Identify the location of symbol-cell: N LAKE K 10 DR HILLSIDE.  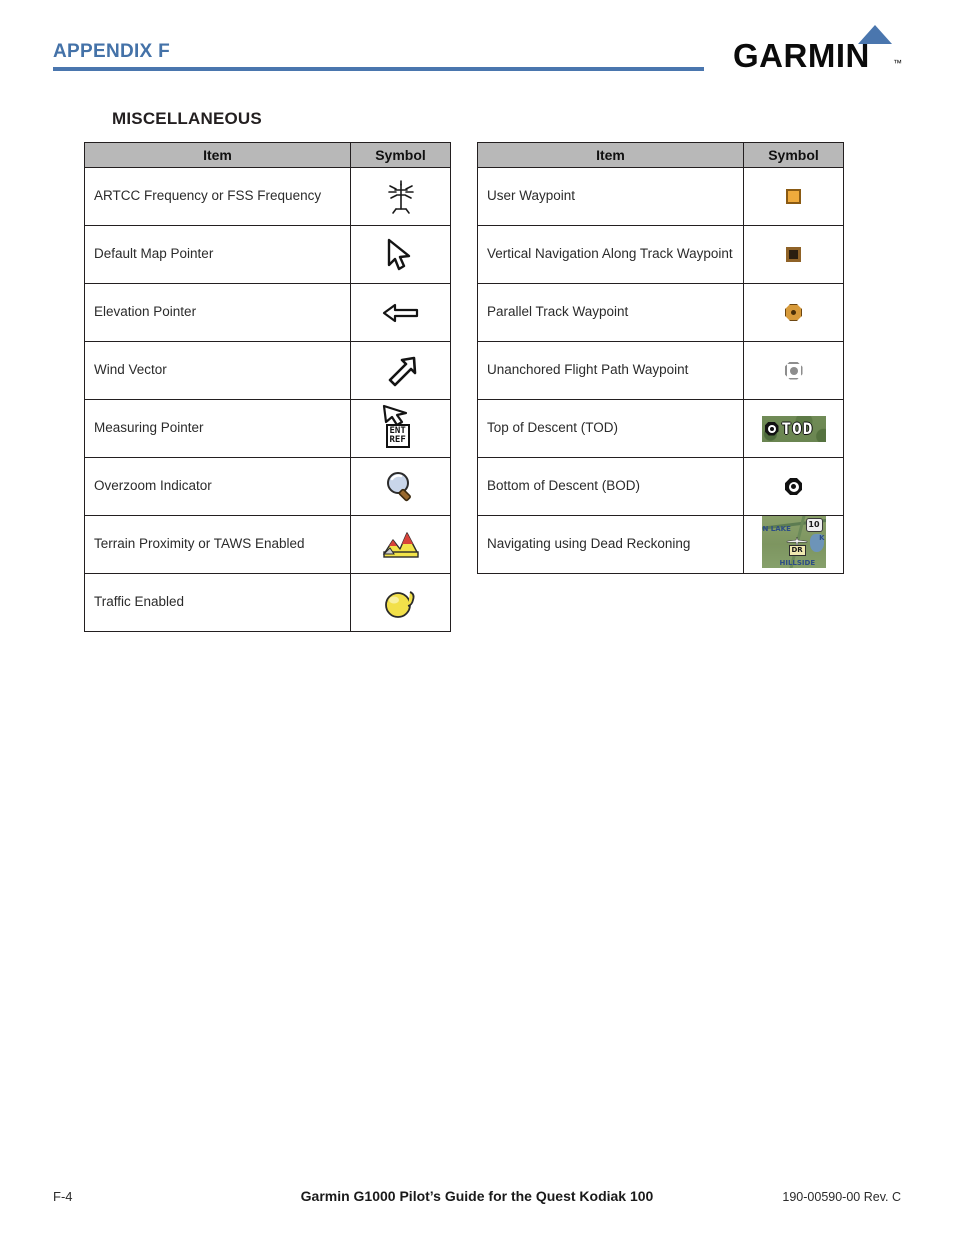
(793, 544).